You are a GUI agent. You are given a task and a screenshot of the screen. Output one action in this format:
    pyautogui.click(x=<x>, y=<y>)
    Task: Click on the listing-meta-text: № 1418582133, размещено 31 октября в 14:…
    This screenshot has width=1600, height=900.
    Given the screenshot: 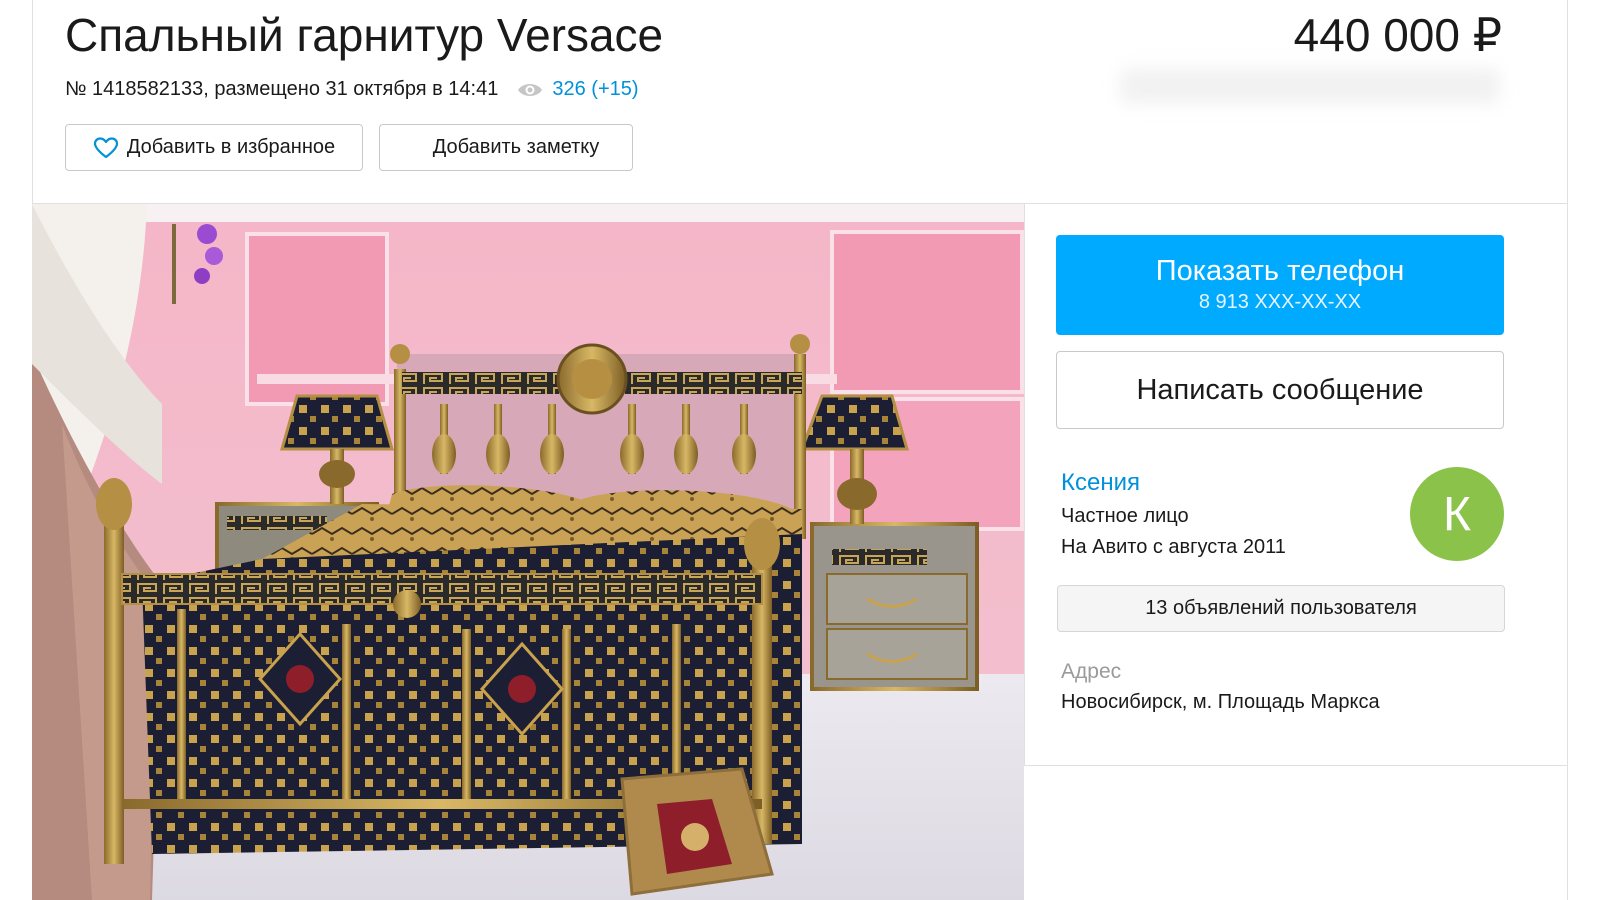 What is the action you would take?
    pyautogui.click(x=282, y=89)
    